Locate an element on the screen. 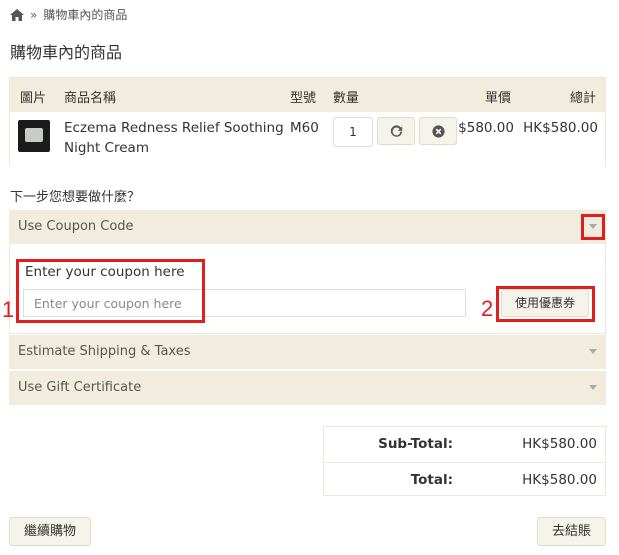 This screenshot has height=555, width=619. annotation-number-2: 2 is located at coordinates (487, 308).